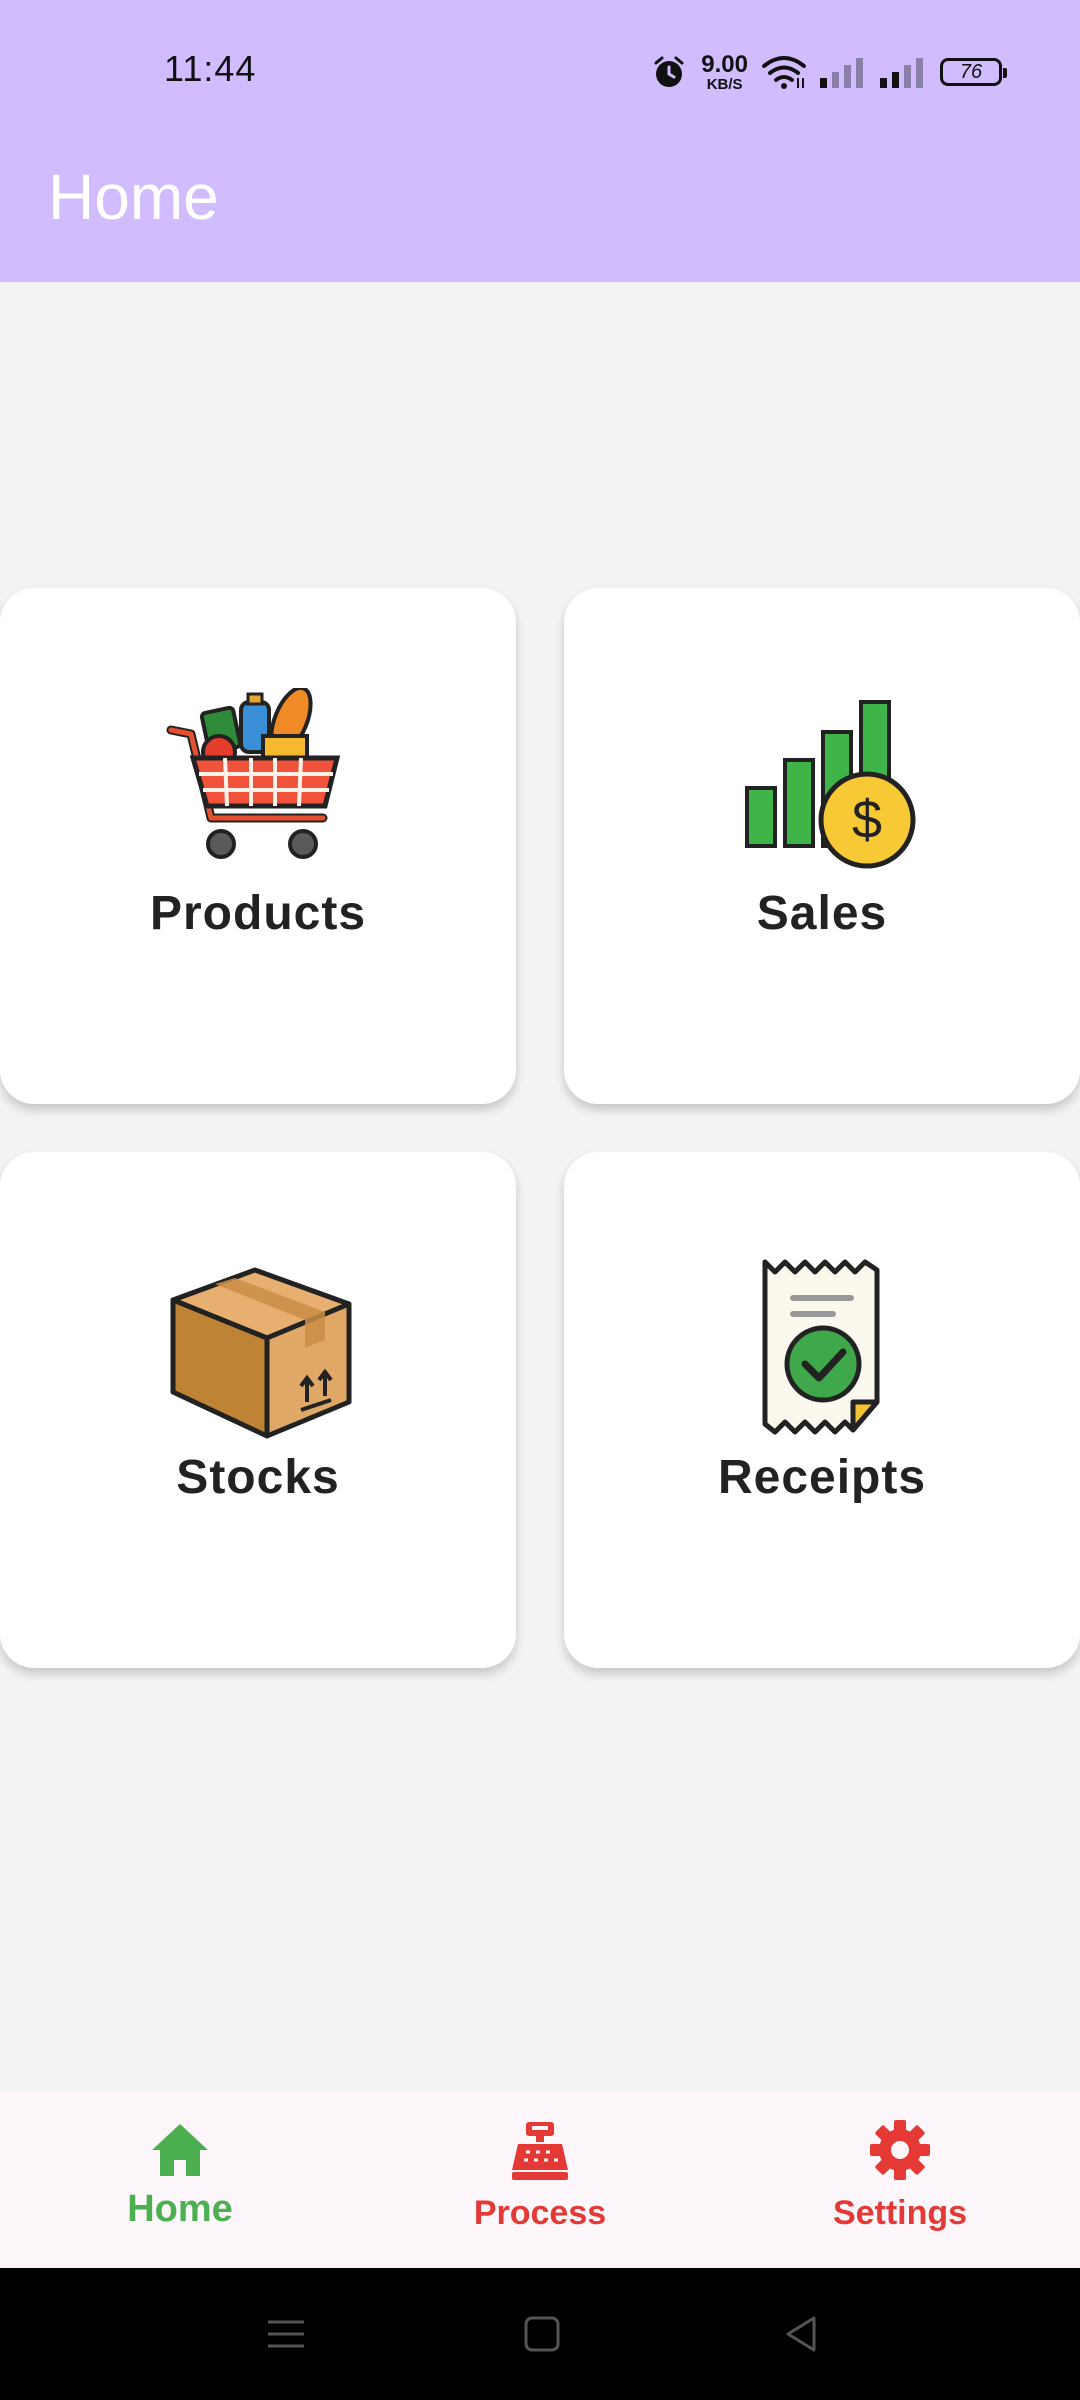 The image size is (1080, 2400). Describe the element at coordinates (784, 72) in the screenshot. I see `wifi-icon` at that location.